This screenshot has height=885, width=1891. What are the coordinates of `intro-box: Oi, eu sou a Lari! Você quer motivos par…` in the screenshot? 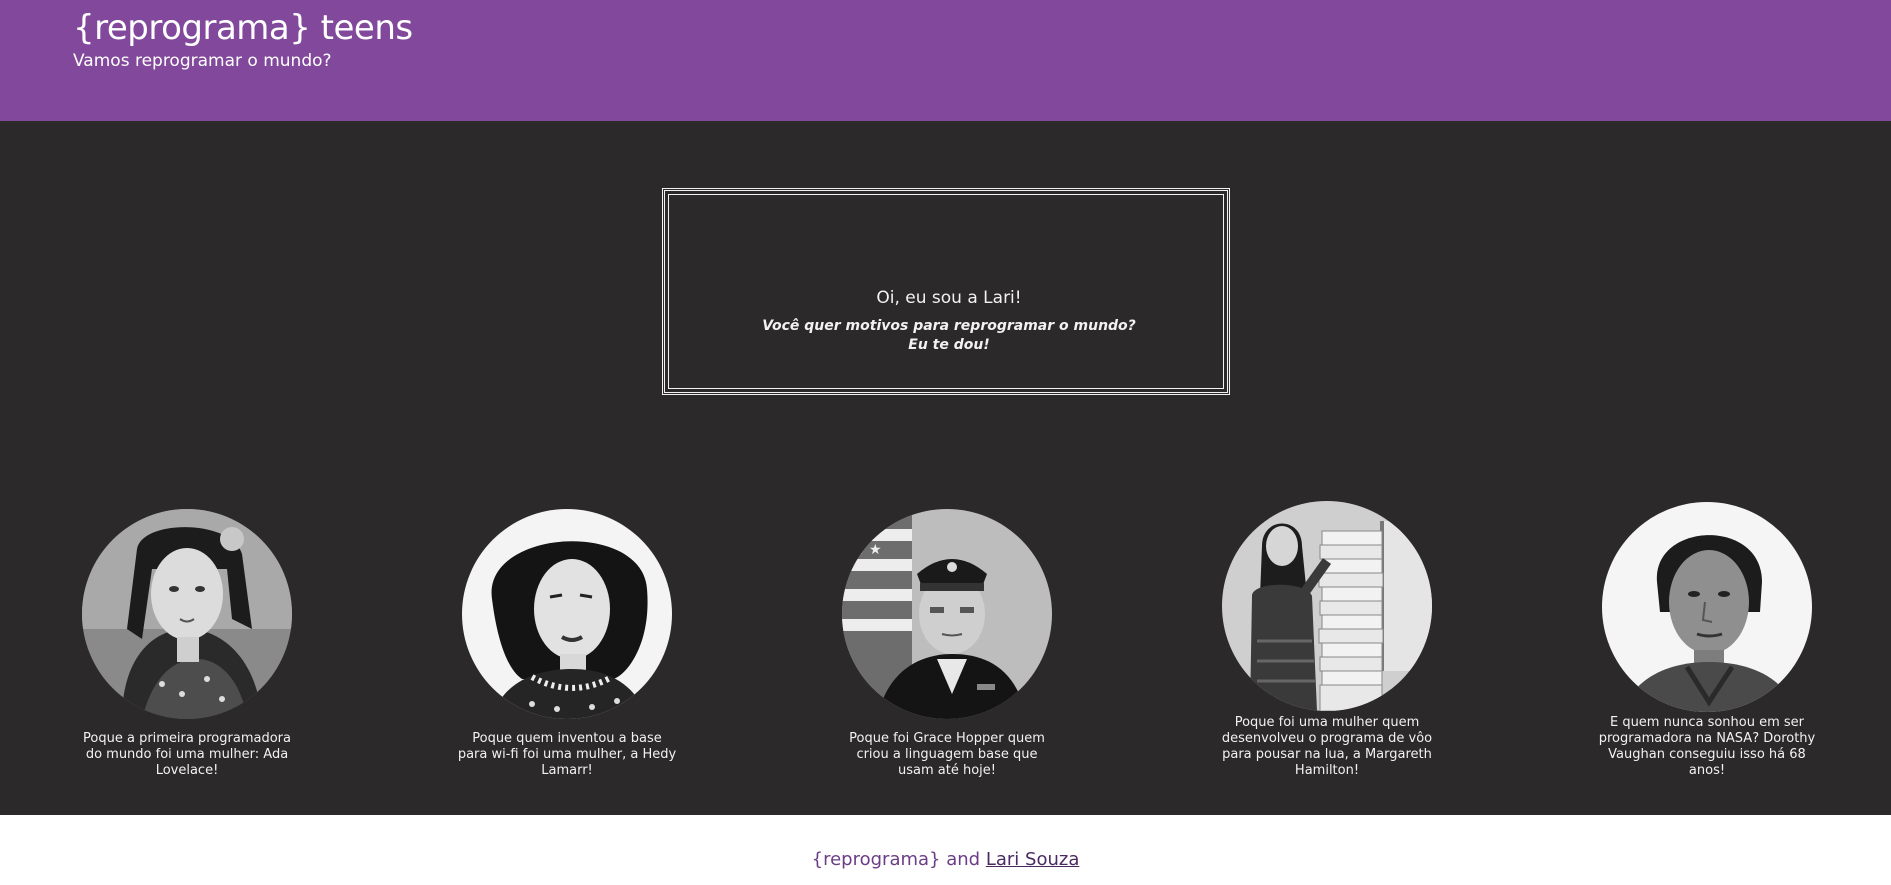 It's located at (946, 291).